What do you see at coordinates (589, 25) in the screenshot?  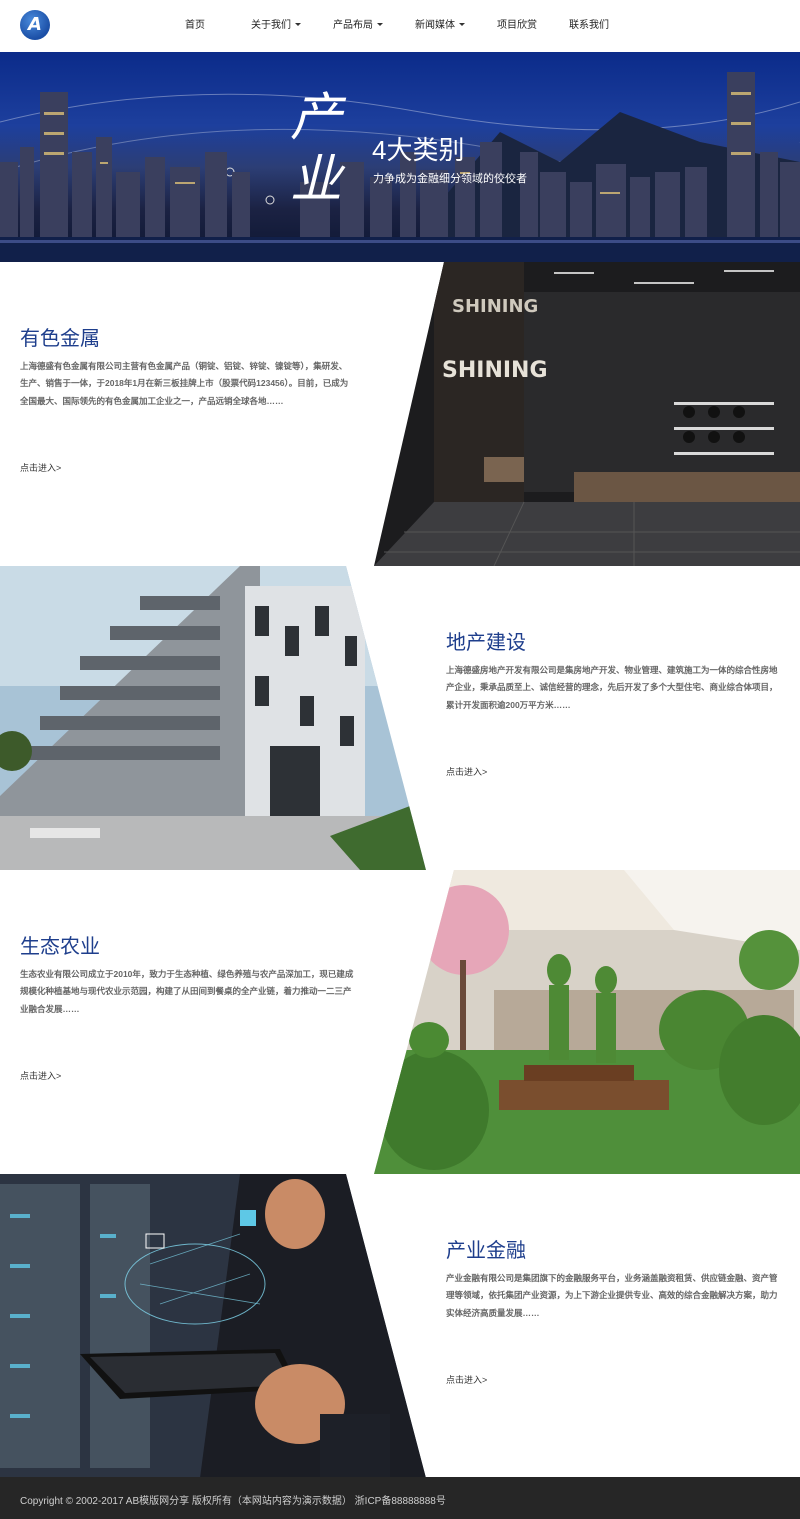 I see `nav-label: 联系我们` at bounding box center [589, 25].